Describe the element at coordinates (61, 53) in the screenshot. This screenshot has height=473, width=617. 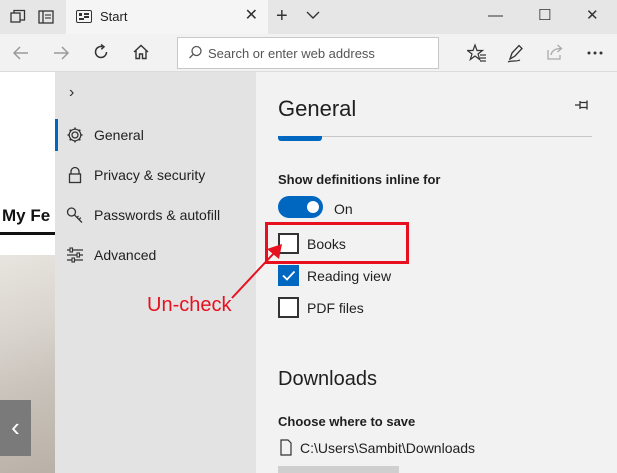
I see `forward-arrow-icon` at that location.